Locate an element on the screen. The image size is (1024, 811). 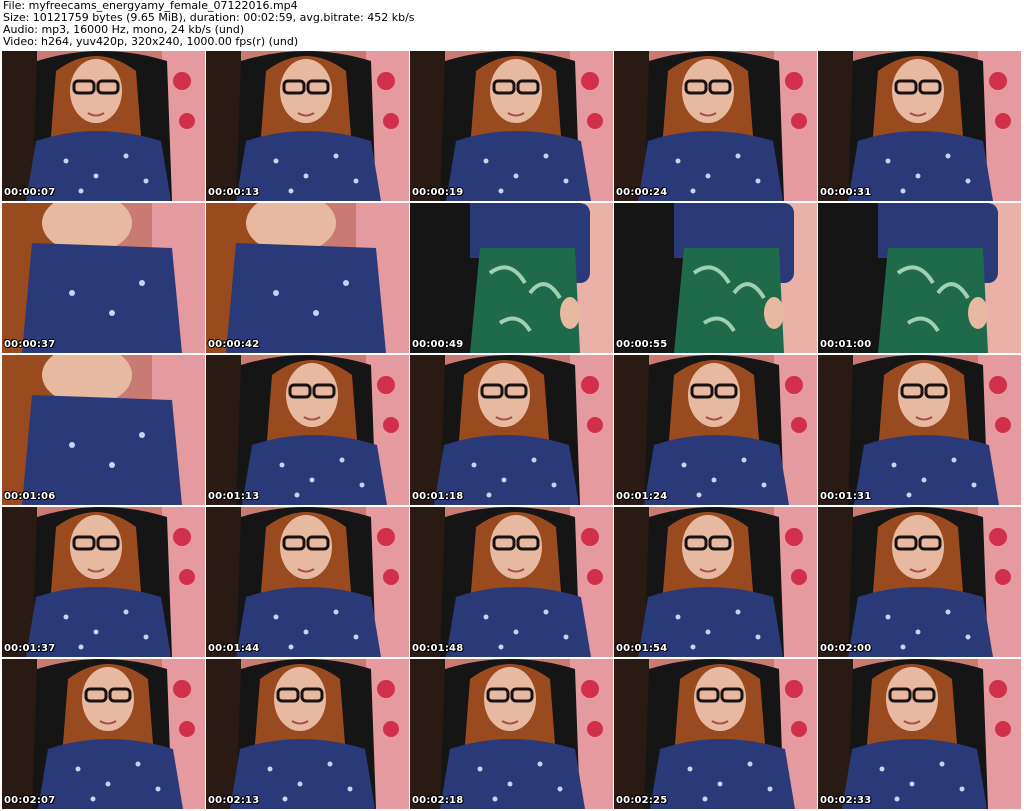
video-thumbnail: 00:00:24 is located at coordinates (715, 126).